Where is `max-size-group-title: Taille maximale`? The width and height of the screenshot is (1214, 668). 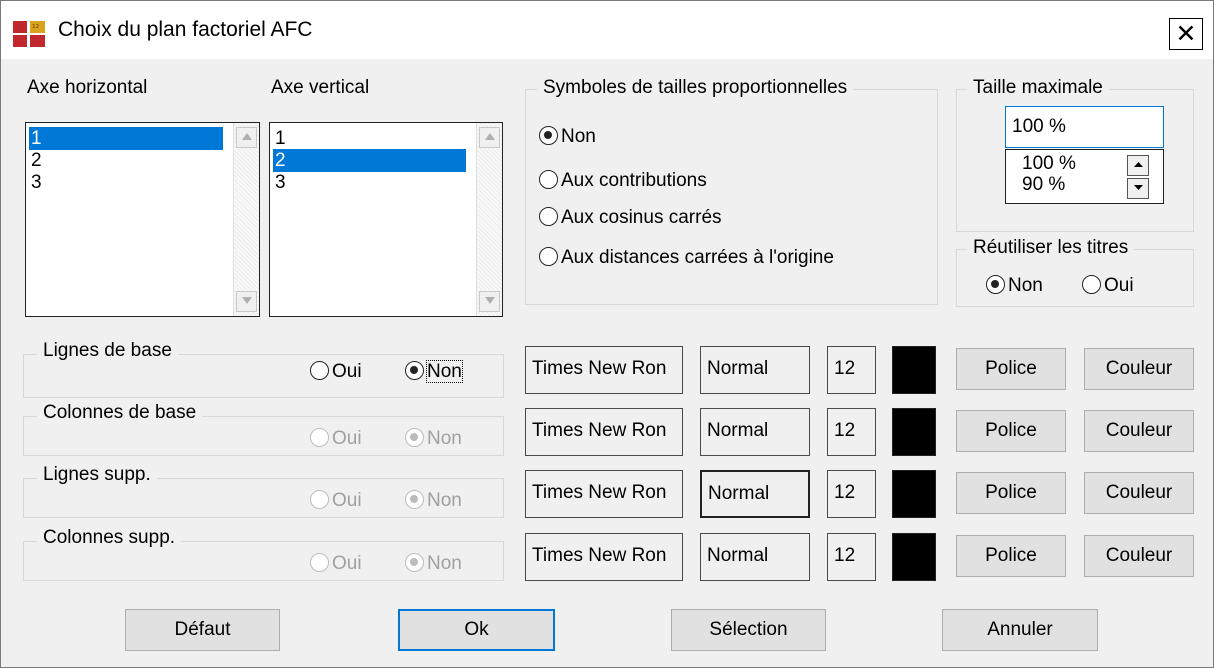
max-size-group-title: Taille maximale is located at coordinates (1038, 88).